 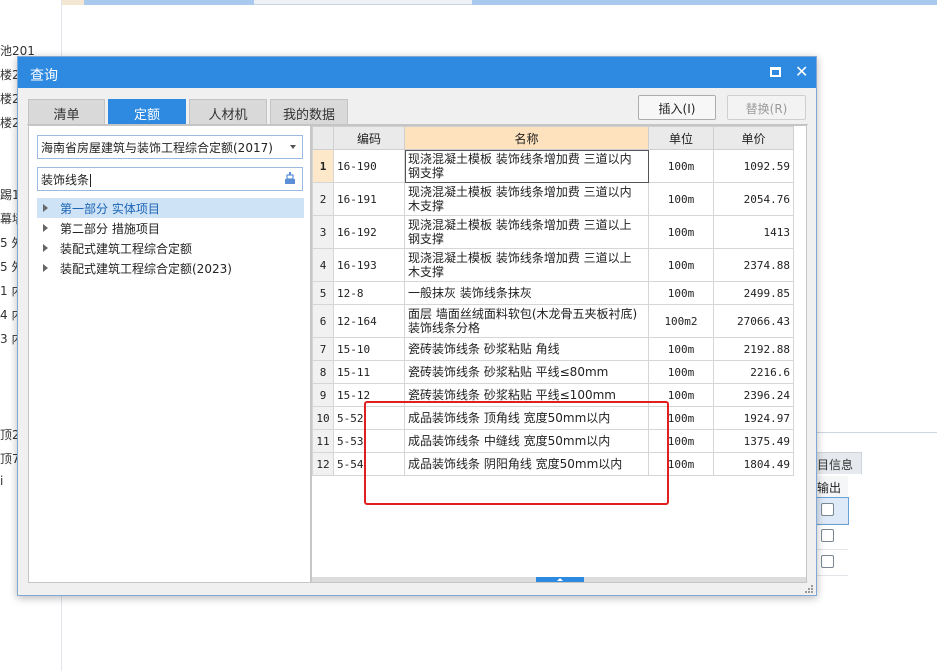 I want to click on row-code: 16-191, so click(x=369, y=199).